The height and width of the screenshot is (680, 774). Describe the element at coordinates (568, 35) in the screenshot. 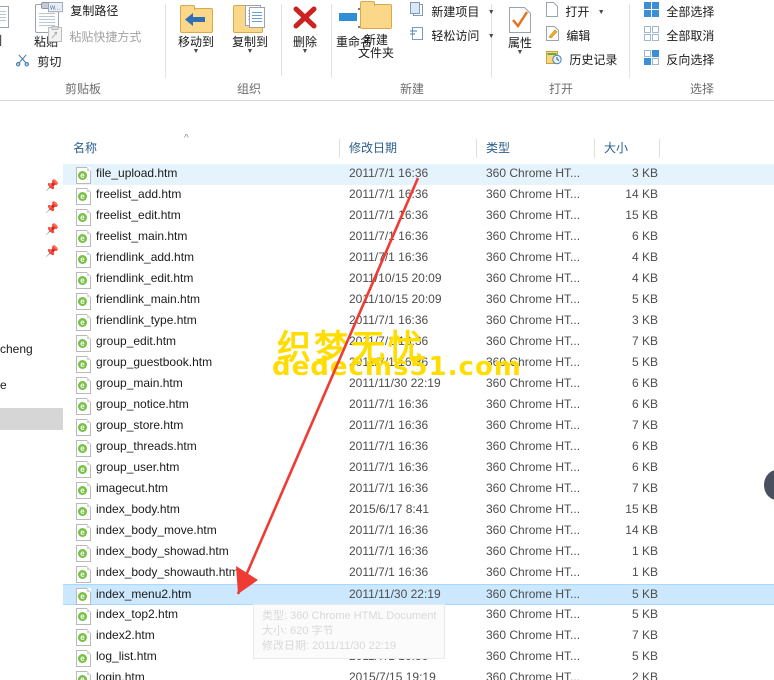

I see `edit-button: 编辑` at that location.